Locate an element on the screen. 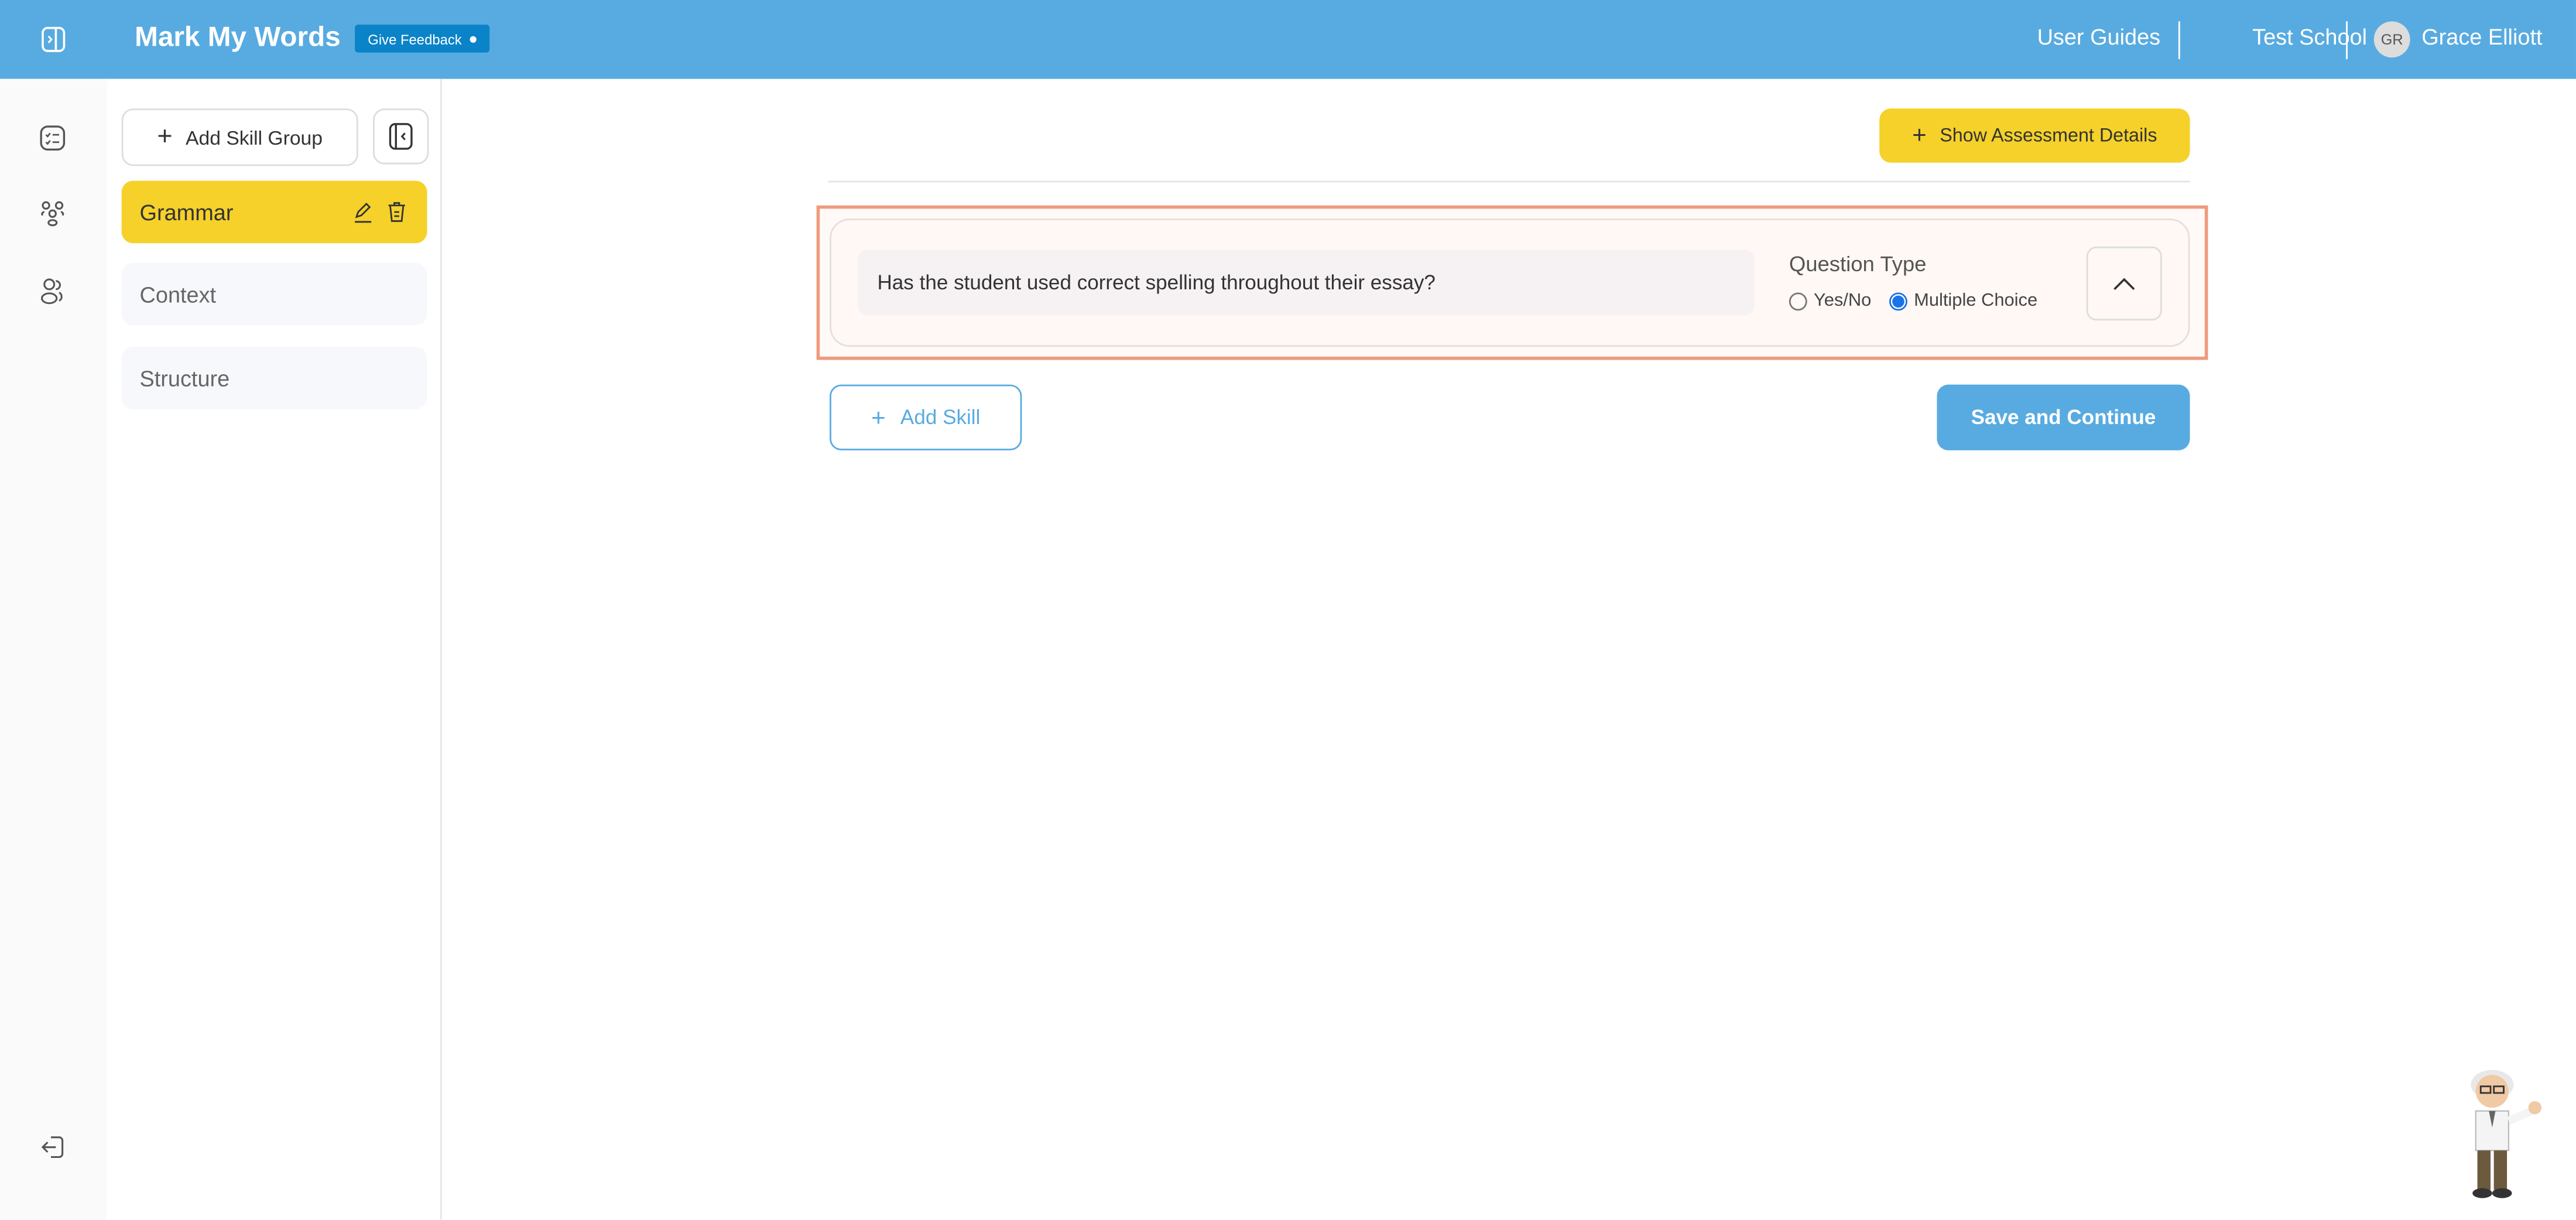 The width and height of the screenshot is (2576, 1220). skill-group-label: Context is located at coordinates (178, 294).